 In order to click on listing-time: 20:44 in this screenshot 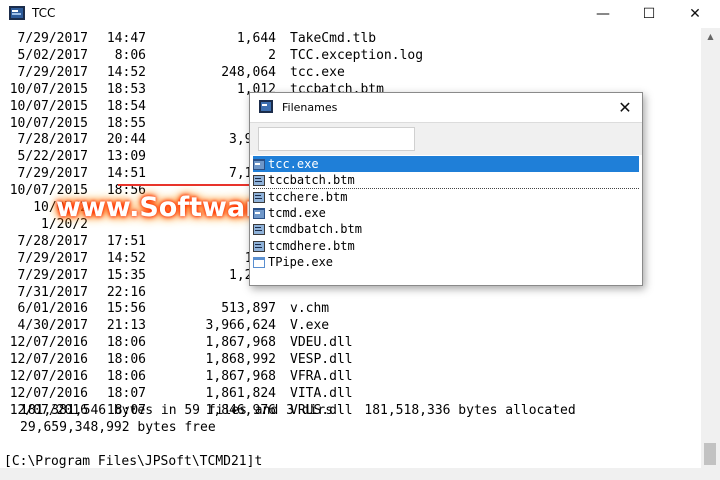, I will do `click(126, 140)`.